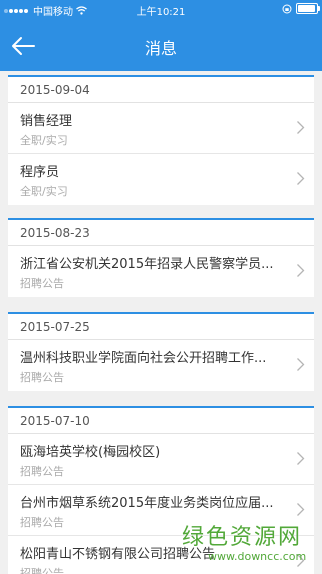  I want to click on item-title: 程序员, so click(40, 172).